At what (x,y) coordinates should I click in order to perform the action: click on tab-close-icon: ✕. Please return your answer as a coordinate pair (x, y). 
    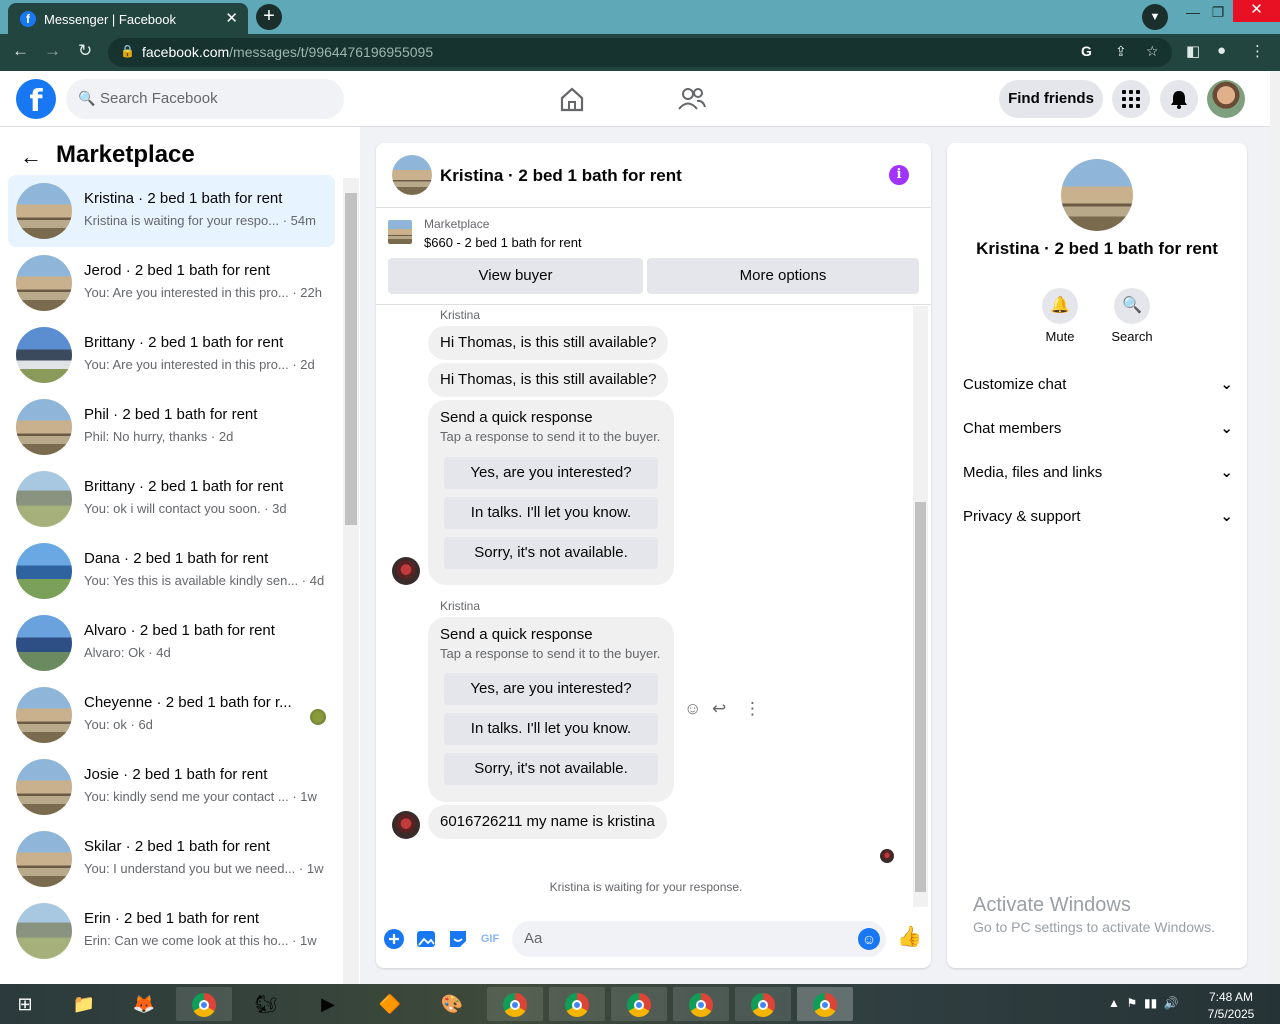
    Looking at the image, I should click on (231, 18).